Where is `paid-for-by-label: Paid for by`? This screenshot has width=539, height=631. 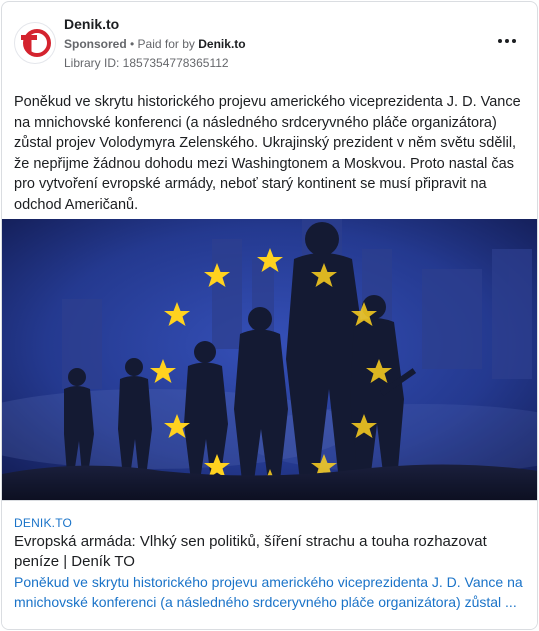 paid-for-by-label: Paid for by is located at coordinates (166, 44).